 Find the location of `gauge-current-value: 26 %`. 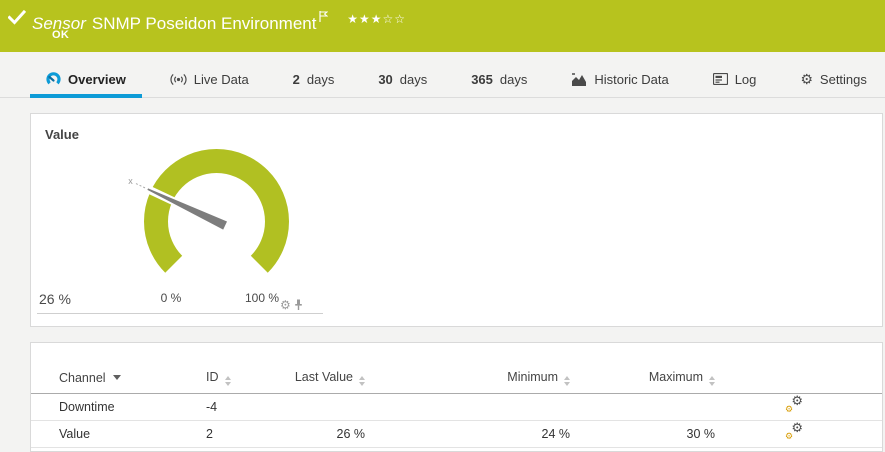

gauge-current-value: 26 % is located at coordinates (55, 299).